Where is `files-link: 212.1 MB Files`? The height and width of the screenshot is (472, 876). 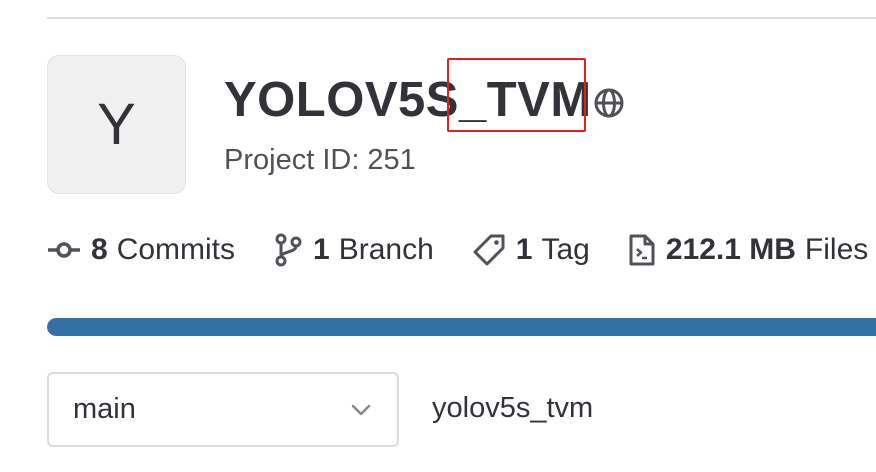 files-link: 212.1 MB Files is located at coordinates (748, 250).